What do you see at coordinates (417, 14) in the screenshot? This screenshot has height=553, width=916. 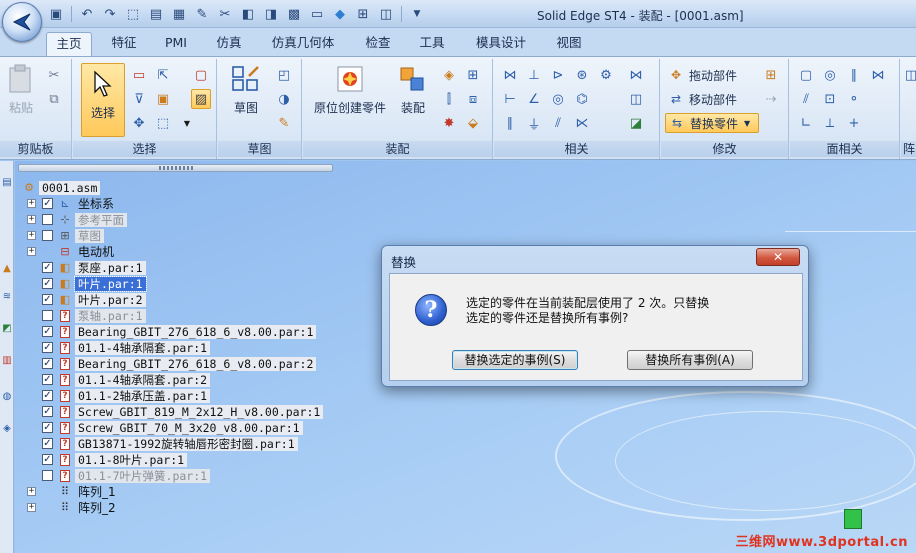 I see `customize-qat-icon: ▼` at bounding box center [417, 14].